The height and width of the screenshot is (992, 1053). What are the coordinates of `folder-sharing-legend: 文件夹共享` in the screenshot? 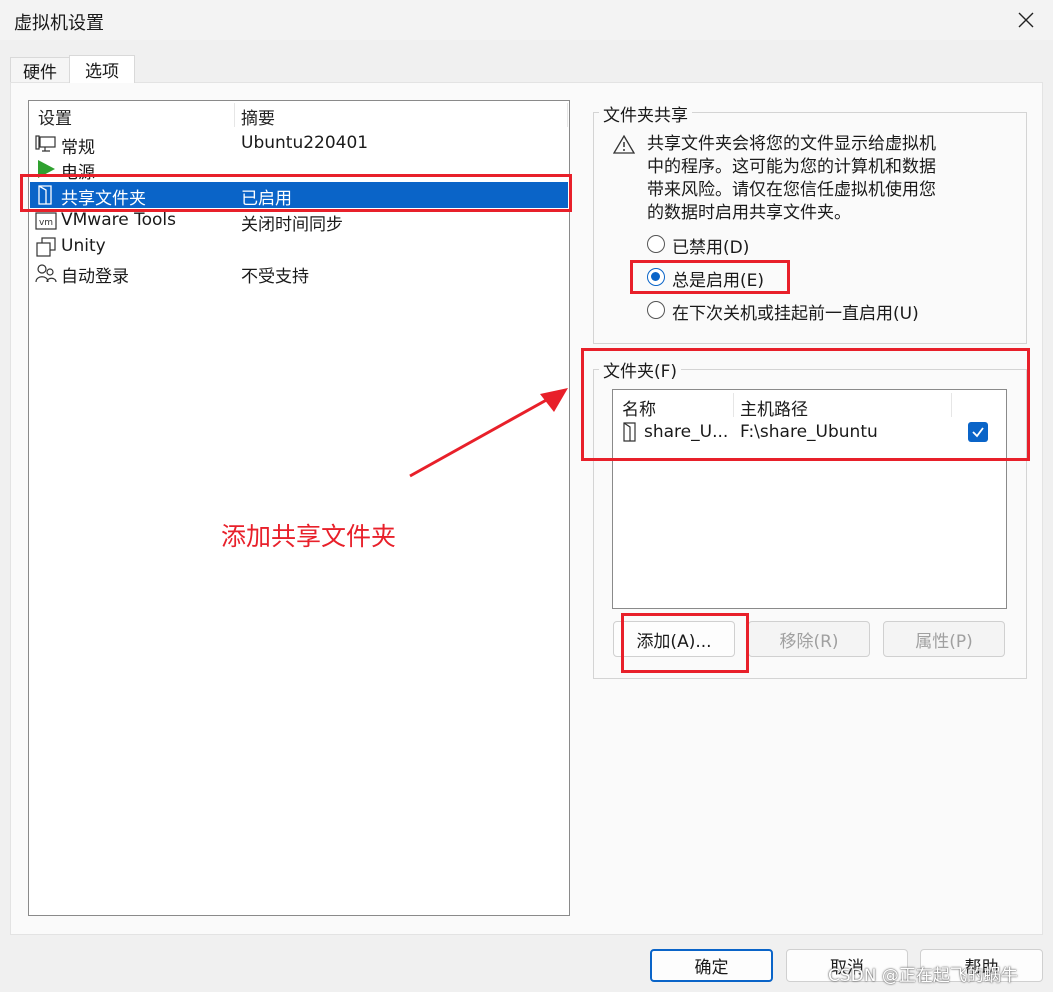 It's located at (645, 113).